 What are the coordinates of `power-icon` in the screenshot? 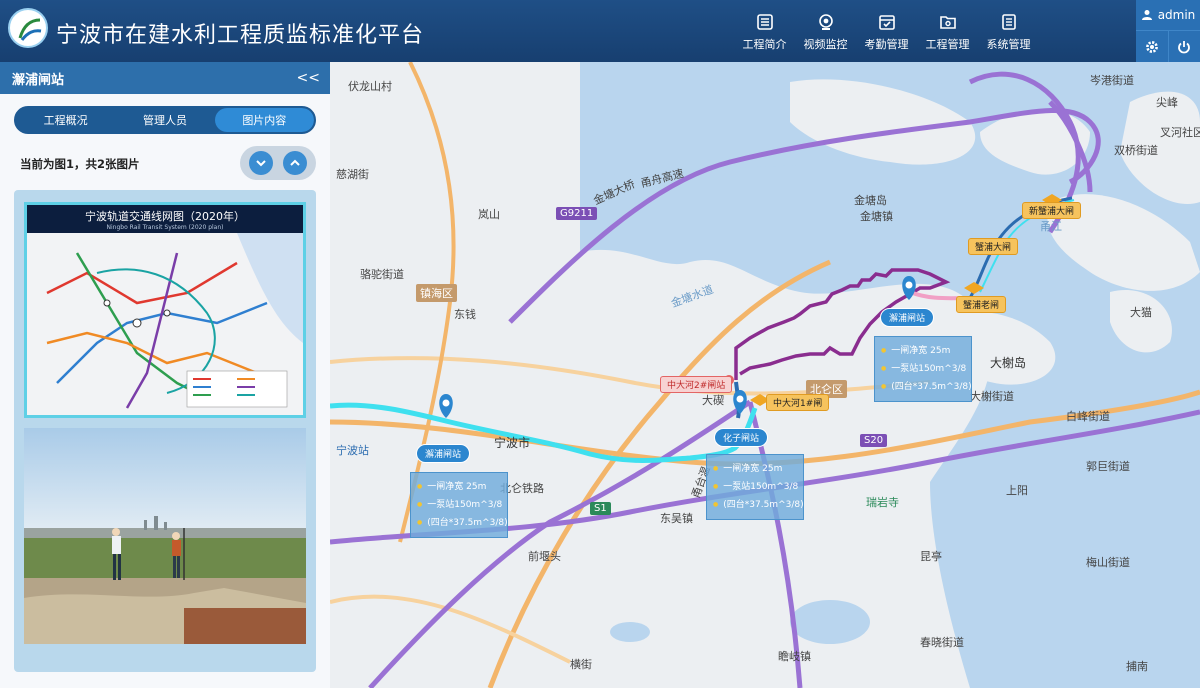 It's located at (1184, 46).